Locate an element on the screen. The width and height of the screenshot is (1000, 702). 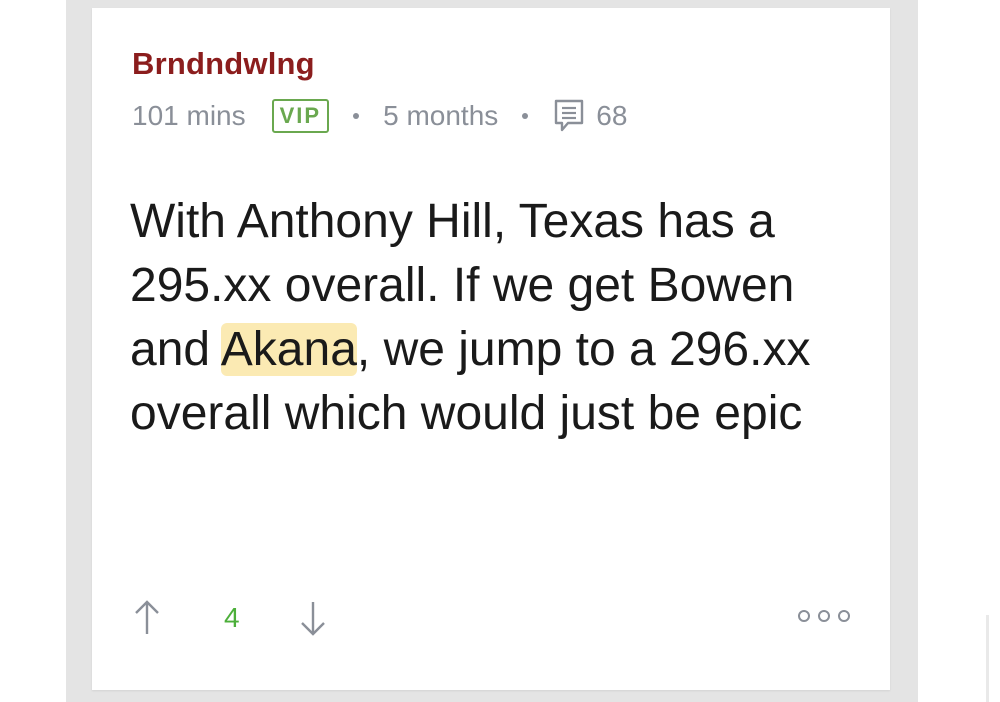
vote-score: 4 is located at coordinates (232, 617).